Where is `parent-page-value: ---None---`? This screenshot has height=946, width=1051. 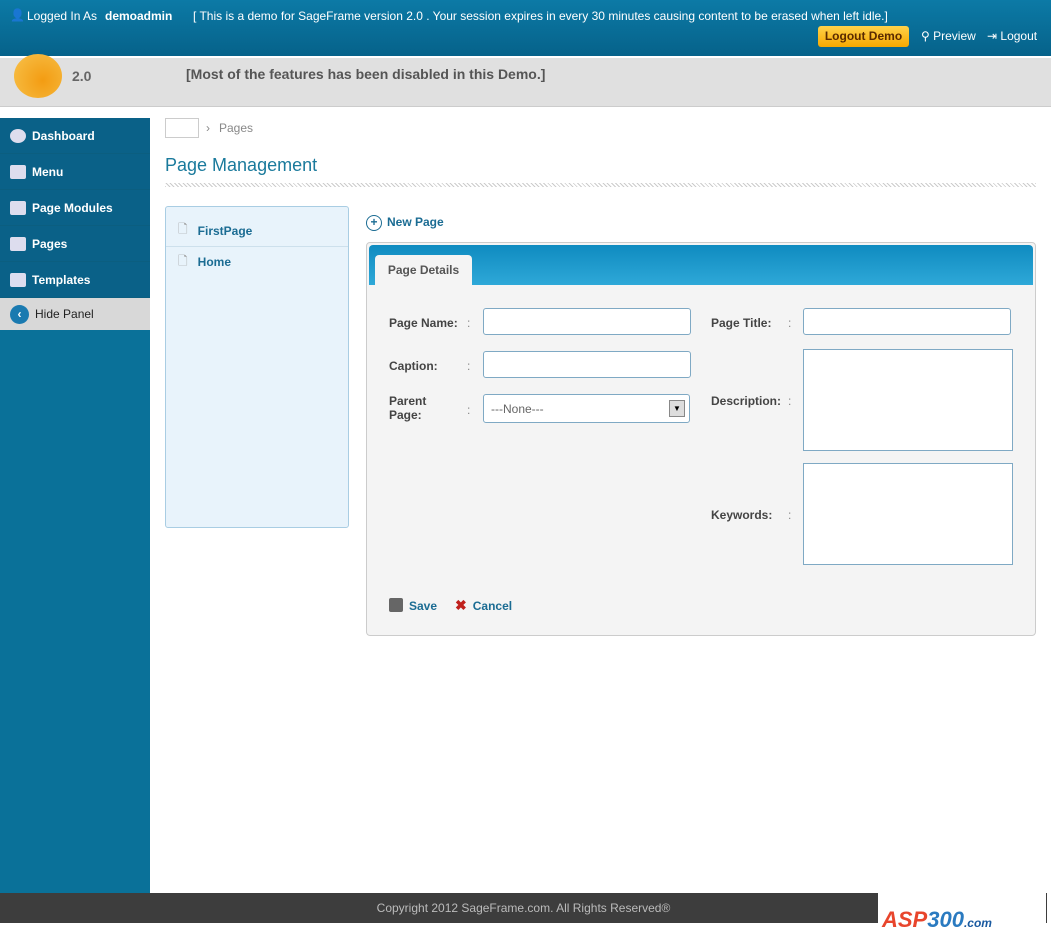 parent-page-value: ---None--- is located at coordinates (517, 409).